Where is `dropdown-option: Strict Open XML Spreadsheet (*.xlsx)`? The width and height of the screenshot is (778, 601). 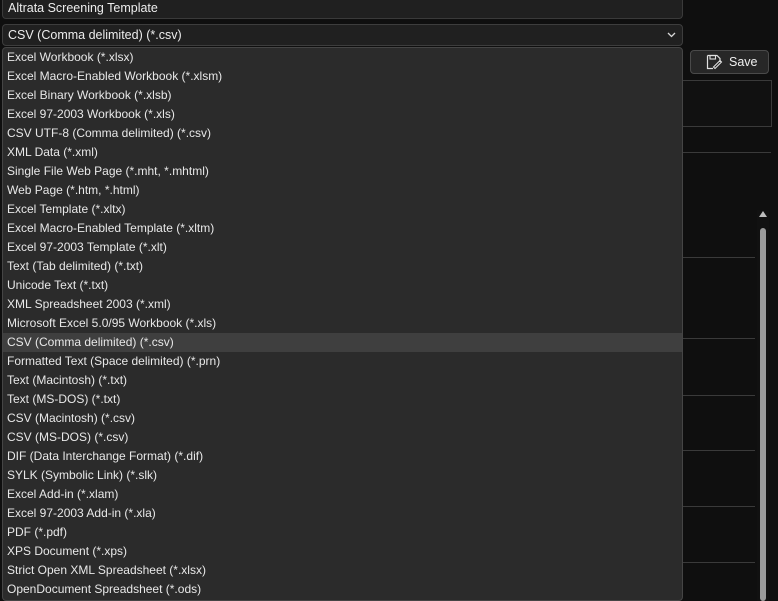
dropdown-option: Strict Open XML Spreadsheet (*.xlsx) is located at coordinates (342, 570).